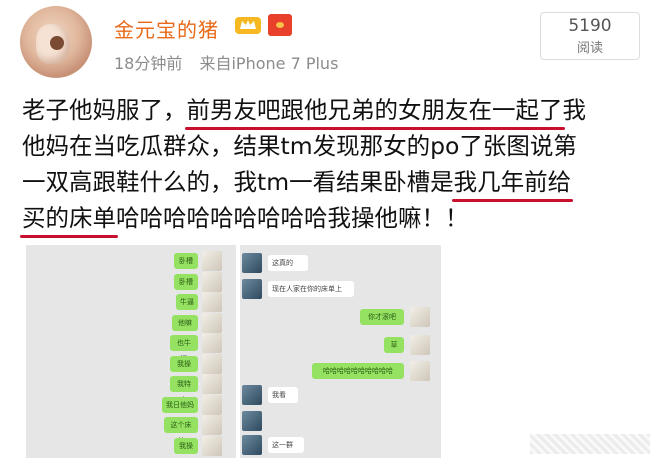 Image resolution: width=660 pixels, height=463 pixels. What do you see at coordinates (280, 25) in the screenshot?
I see `red-envelope-icon` at bounding box center [280, 25].